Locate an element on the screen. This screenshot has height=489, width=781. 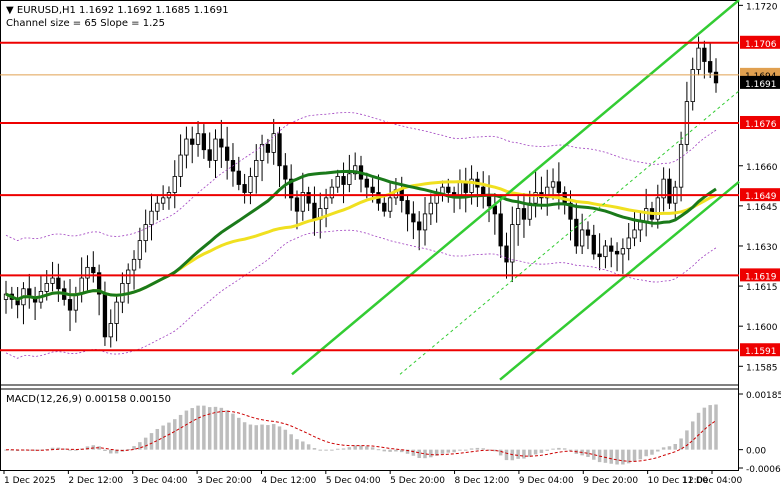
macd-tick-label: 0.00185 is located at coordinates (763, 396).